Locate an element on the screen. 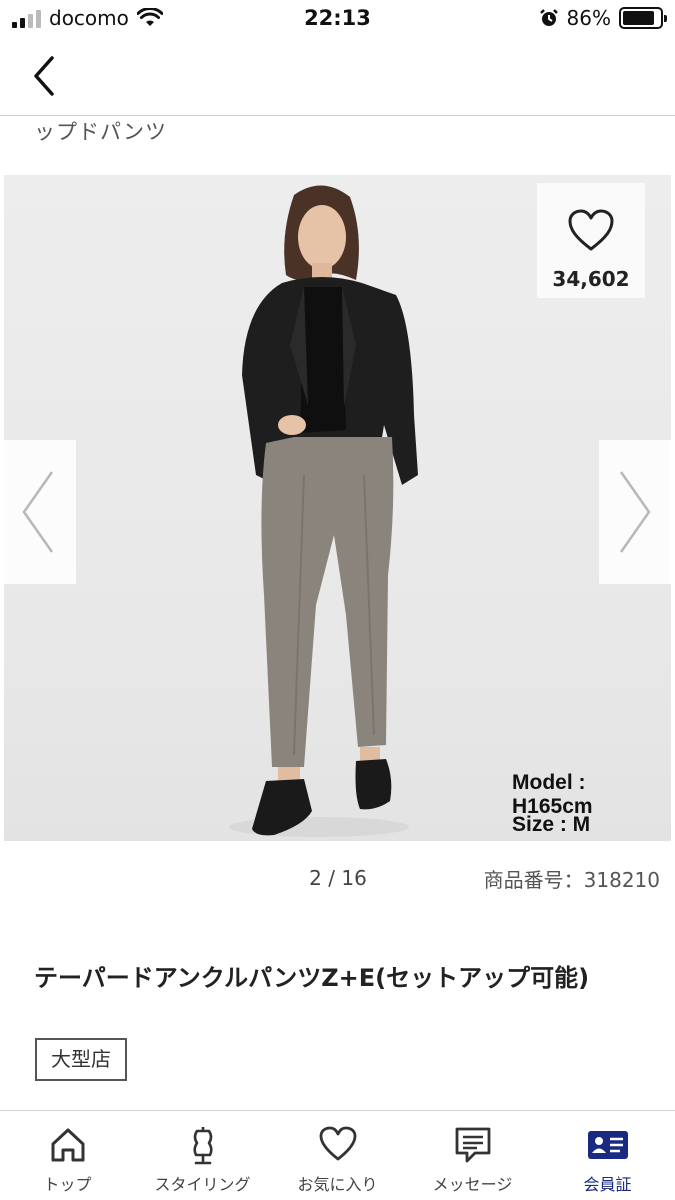 The height and width of the screenshot is (1200, 675). carousel-next-button is located at coordinates (635, 512).